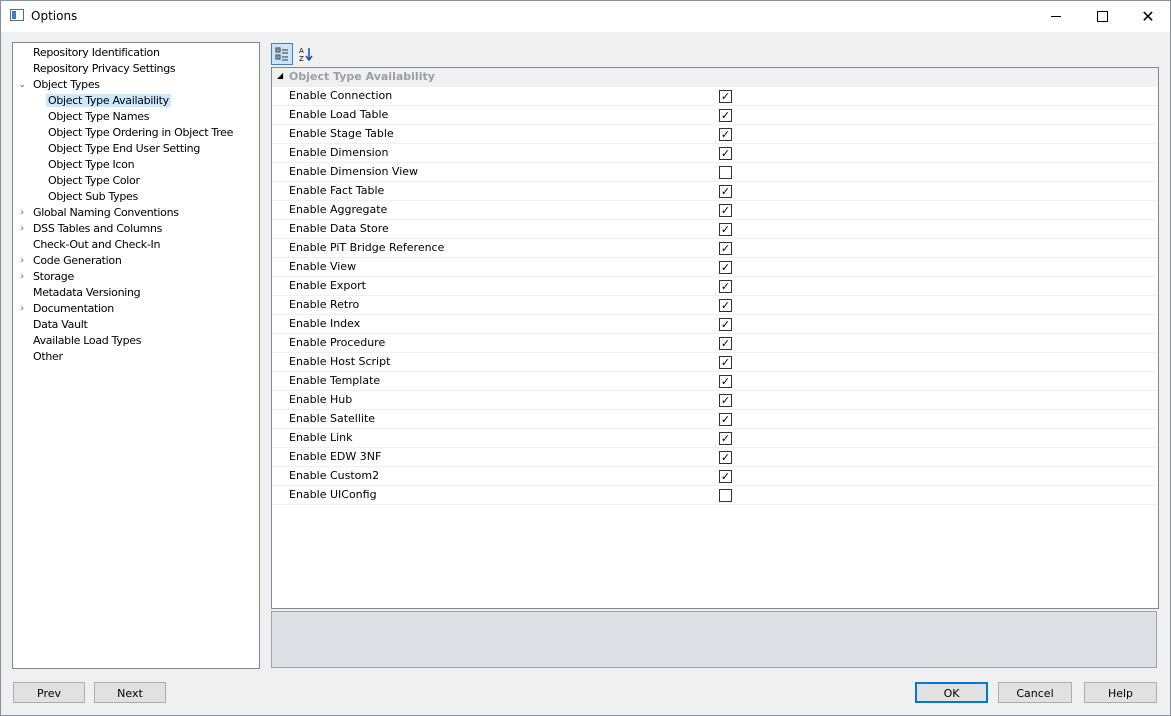 This screenshot has width=1171, height=716. What do you see at coordinates (282, 54) in the screenshot?
I see `categorized-button` at bounding box center [282, 54].